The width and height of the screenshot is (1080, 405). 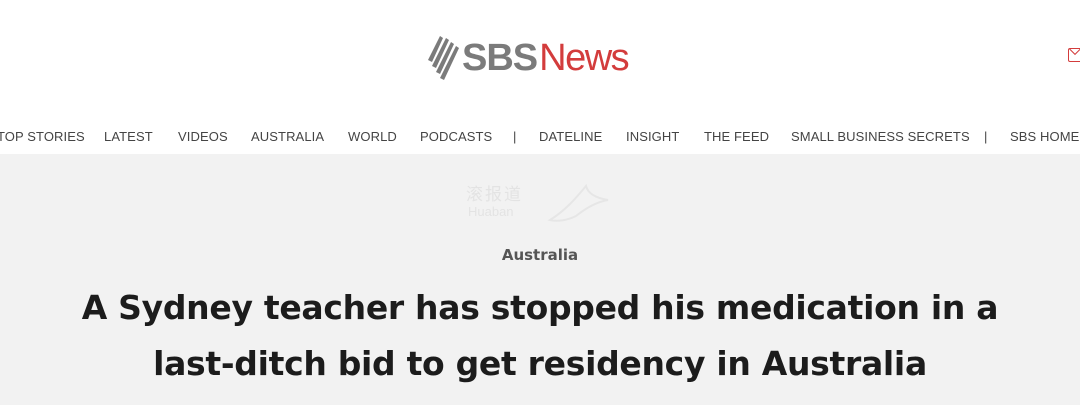 What do you see at coordinates (443, 58) in the screenshot?
I see `sbs-wings-logo-icon` at bounding box center [443, 58].